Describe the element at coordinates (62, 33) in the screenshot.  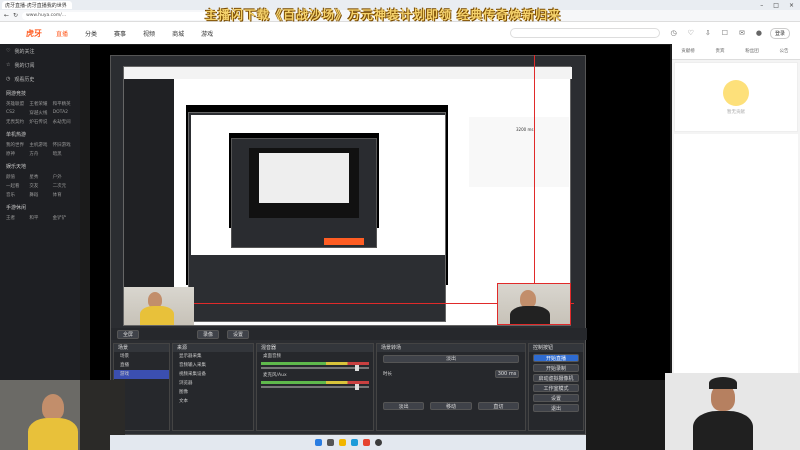
I see `nav-item: 直播` at that location.